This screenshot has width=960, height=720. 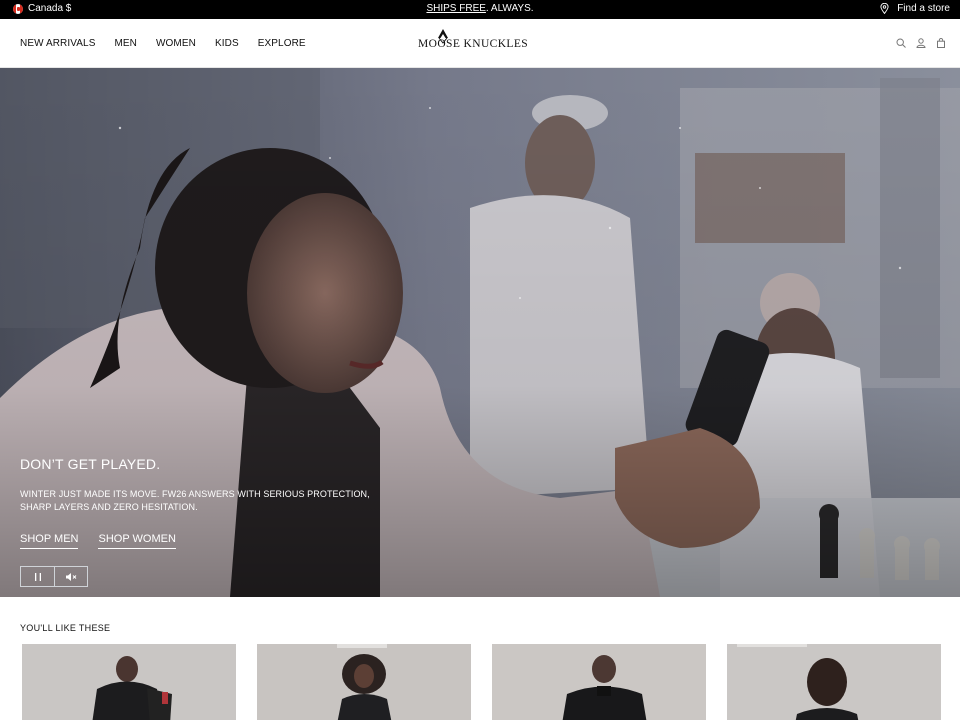 What do you see at coordinates (473, 44) in the screenshot?
I see `logo-wordmark: MOOSE KNUCKLES` at bounding box center [473, 44].